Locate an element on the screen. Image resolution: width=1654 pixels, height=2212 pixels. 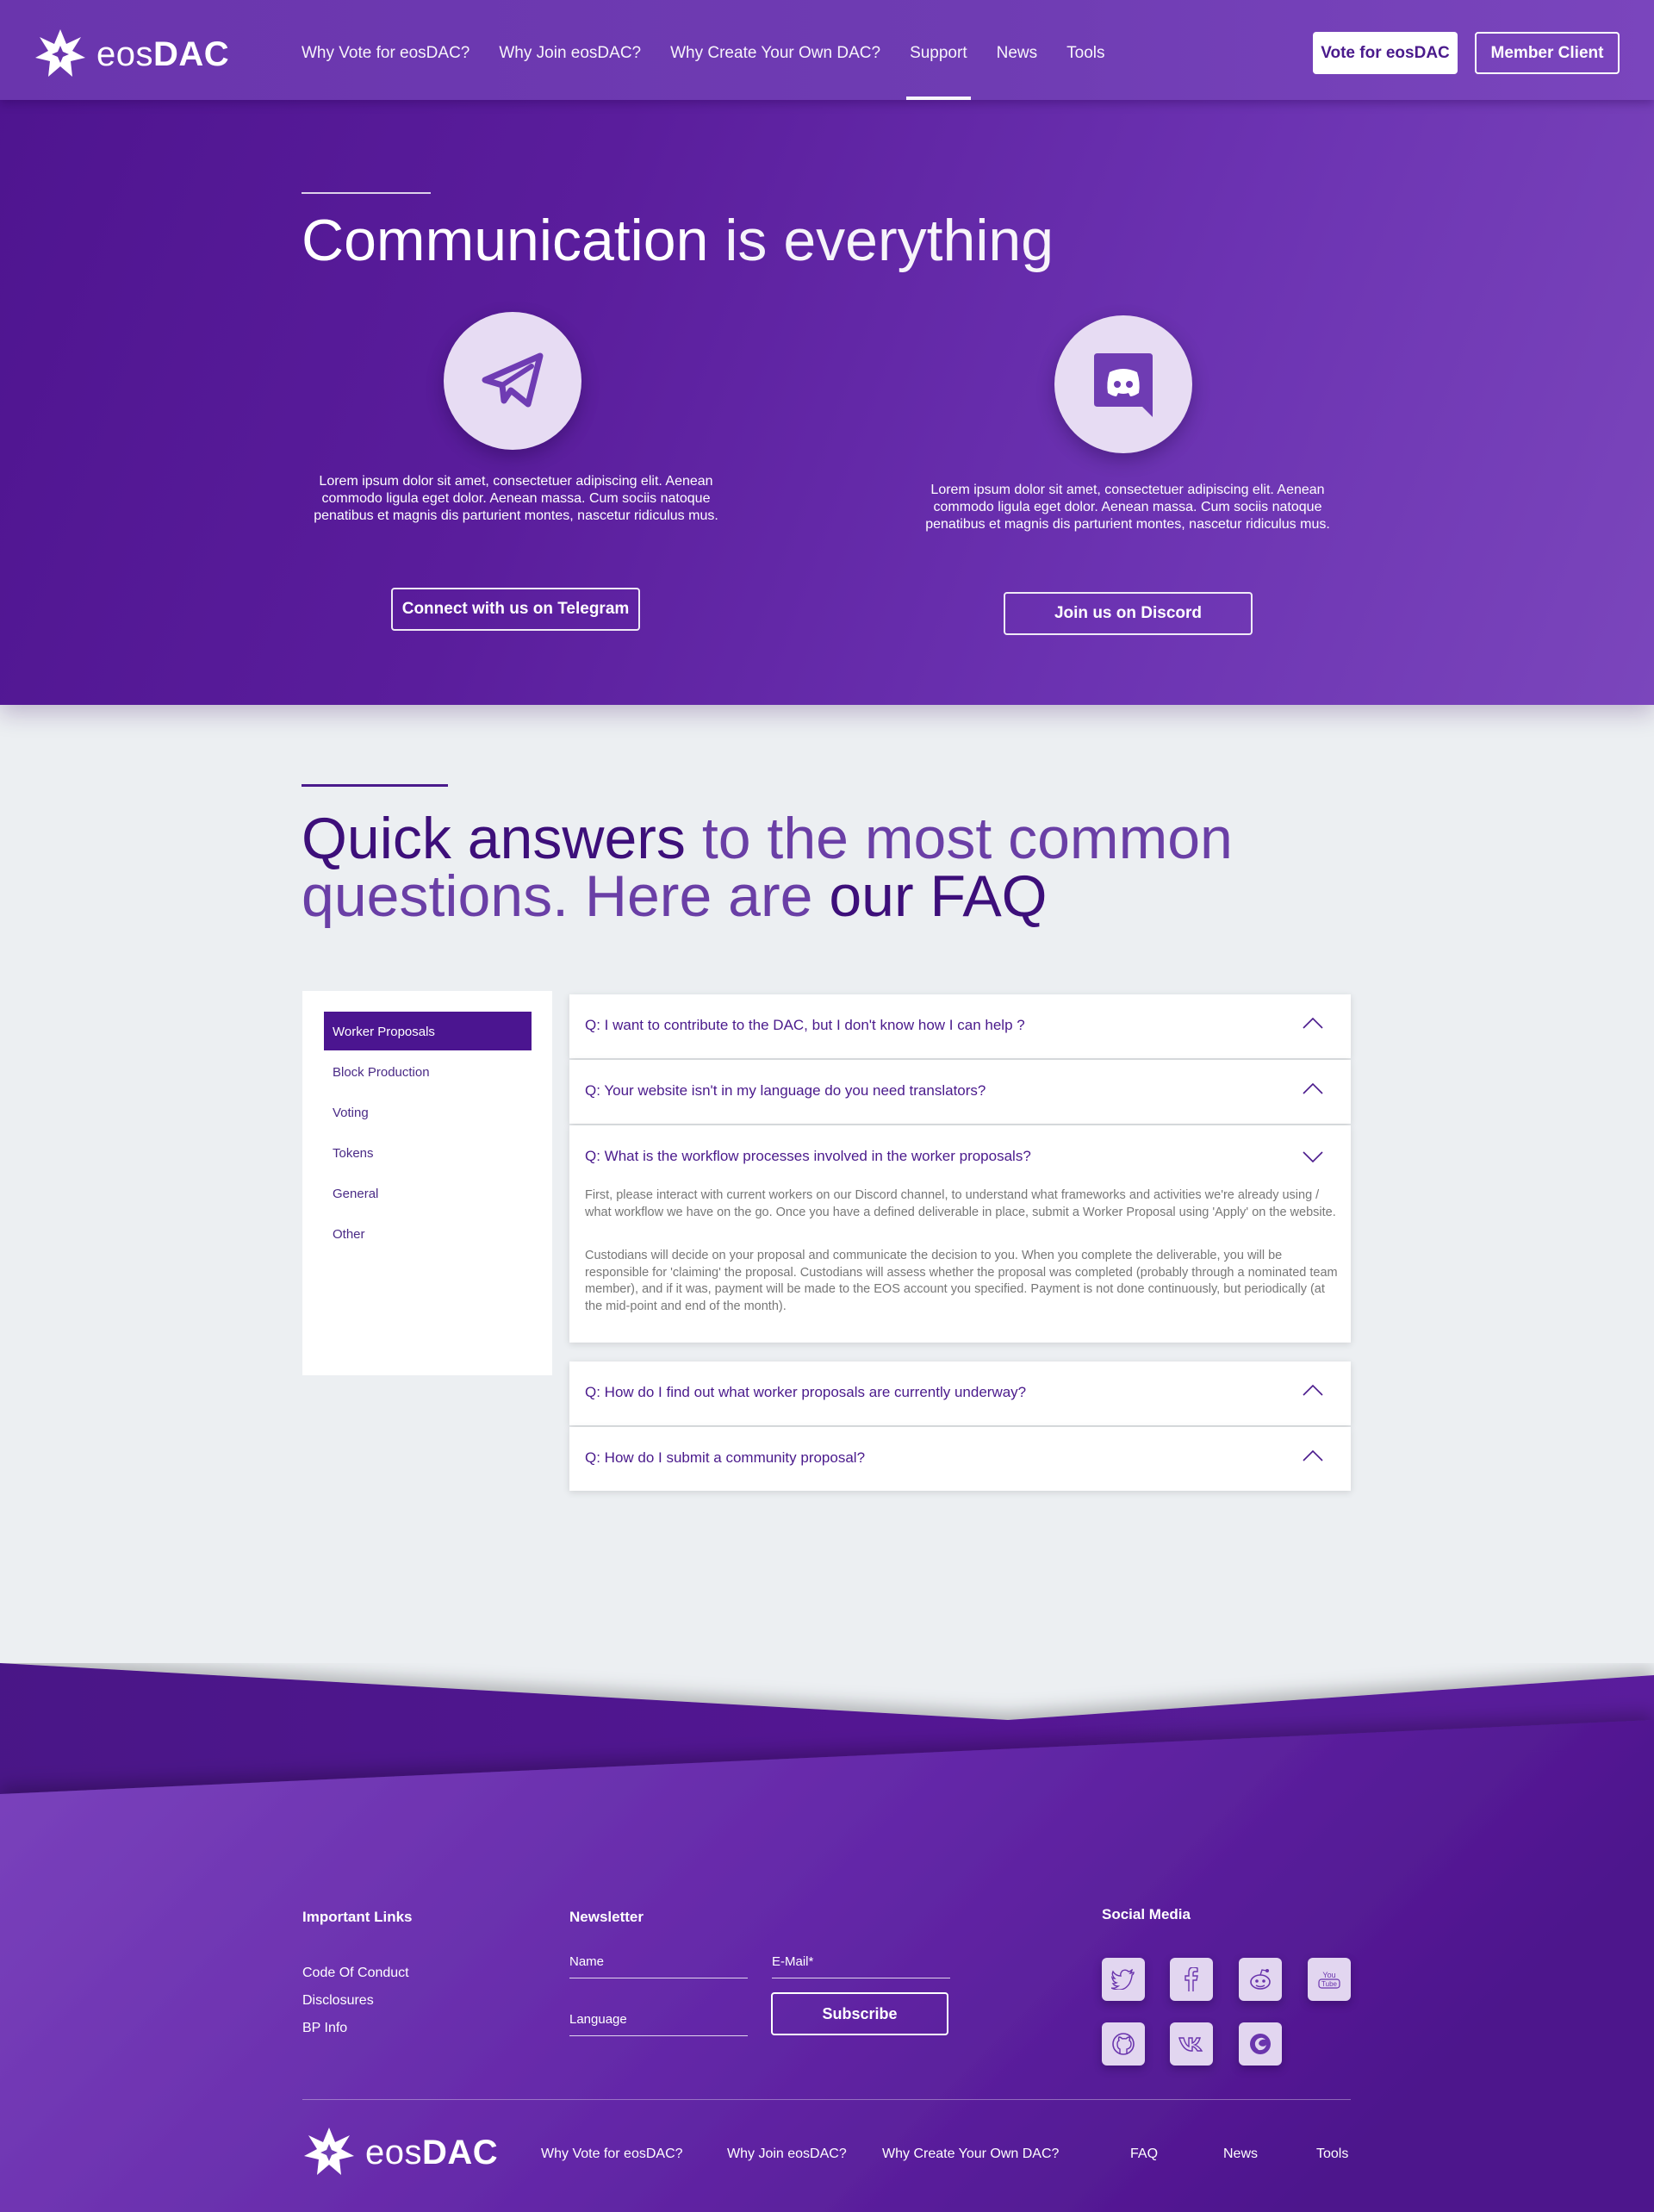
footer-divider is located at coordinates (827, 2100).